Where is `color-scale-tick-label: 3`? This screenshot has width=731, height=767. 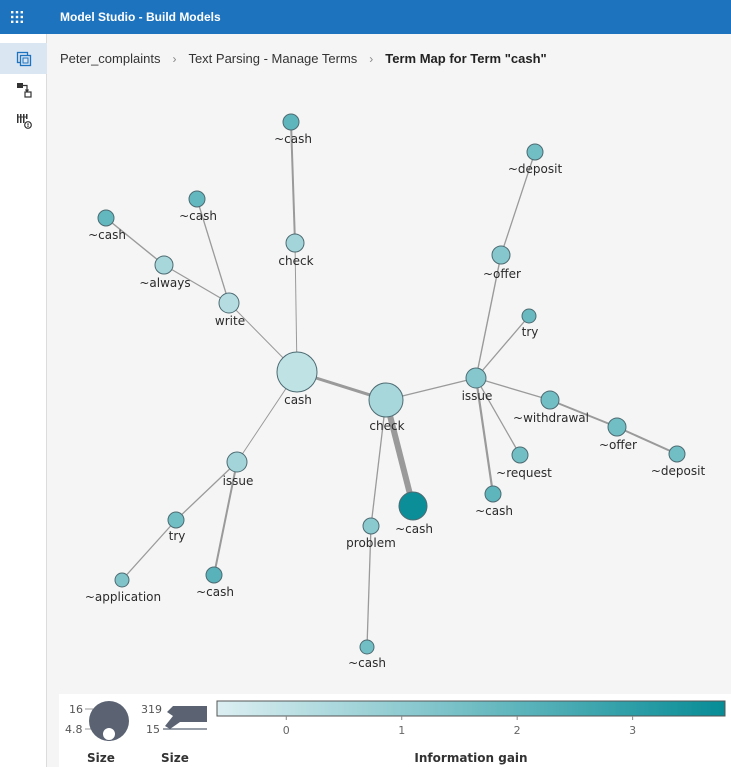 color-scale-tick-label: 3 is located at coordinates (632, 730).